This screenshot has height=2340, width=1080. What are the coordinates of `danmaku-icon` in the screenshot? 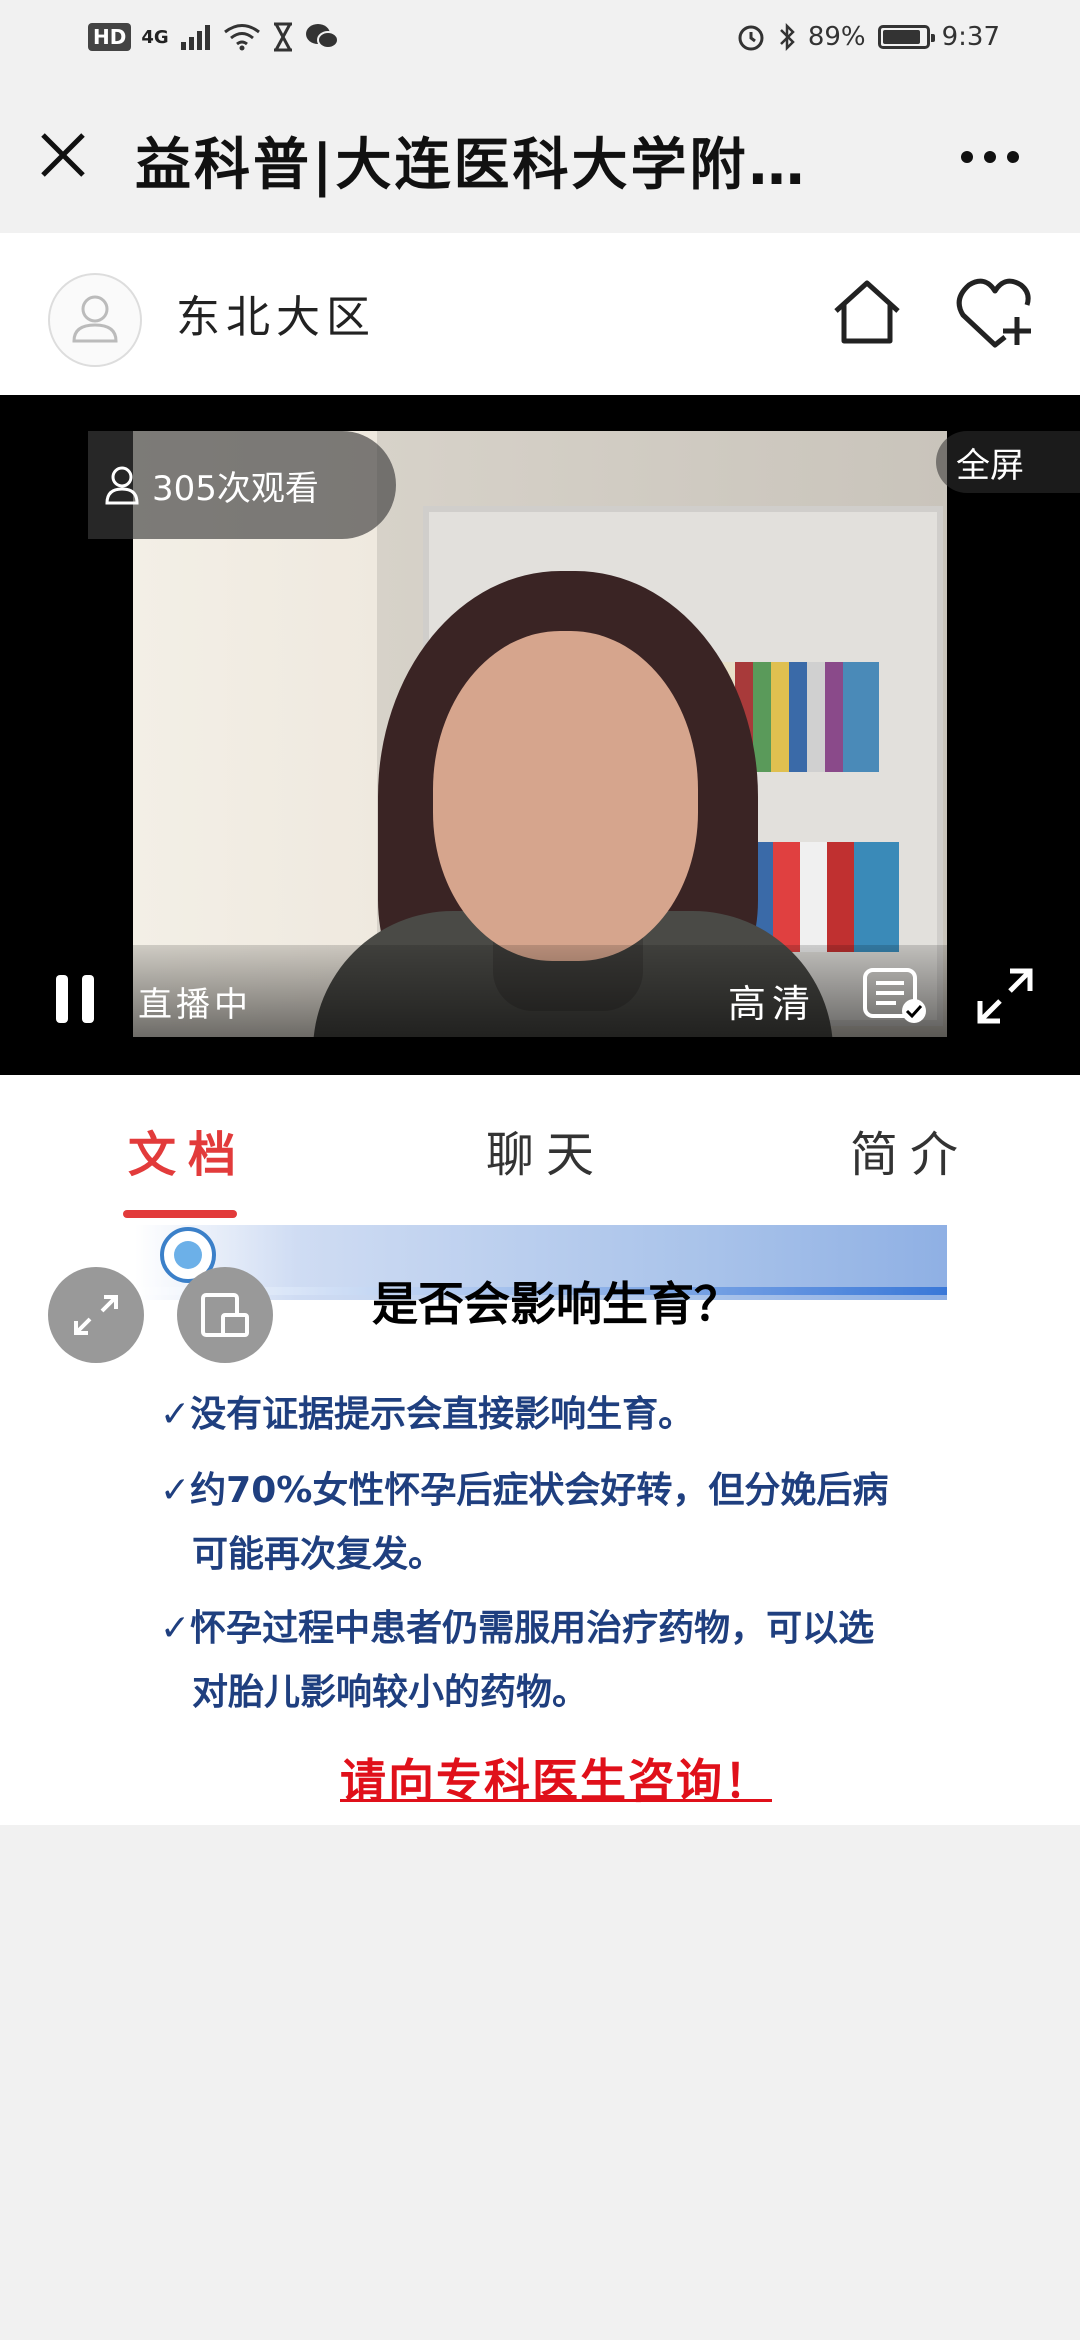 It's located at (896, 996).